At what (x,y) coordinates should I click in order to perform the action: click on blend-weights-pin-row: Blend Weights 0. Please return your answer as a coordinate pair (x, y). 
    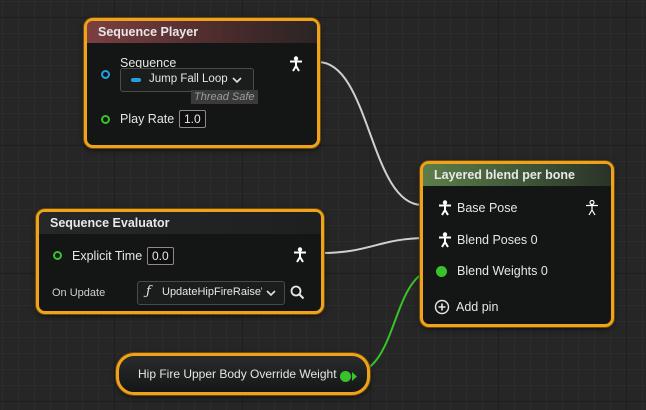
    Looking at the image, I should click on (517, 271).